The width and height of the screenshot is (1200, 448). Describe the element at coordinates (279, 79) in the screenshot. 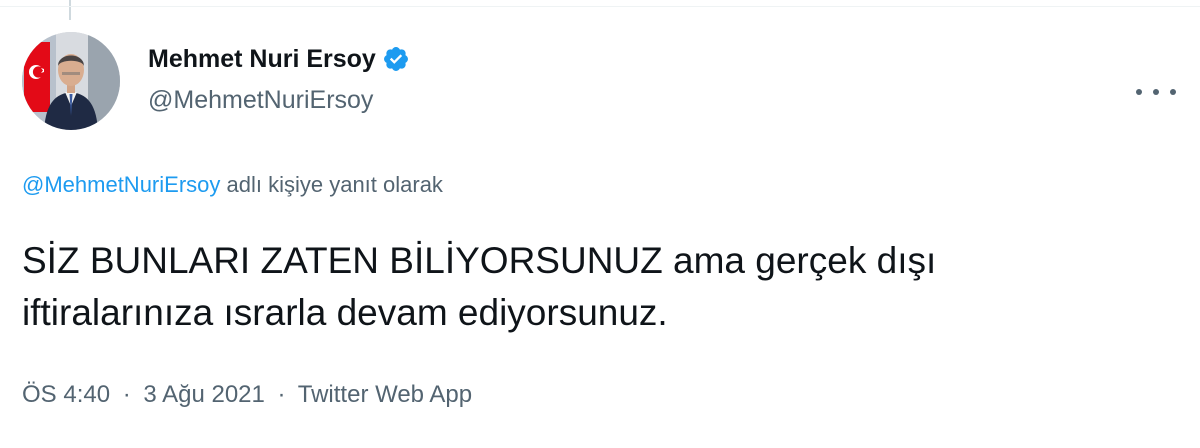

I see `author-block: Mehmet Nuri Ersoy @MehmetNuriErsoy` at that location.